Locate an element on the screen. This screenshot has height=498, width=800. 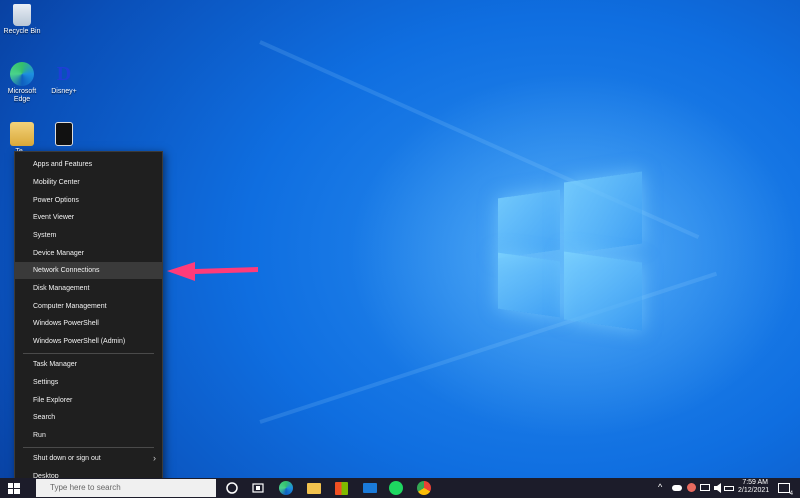
taskview-icon-button is located at coordinates (258, 488).